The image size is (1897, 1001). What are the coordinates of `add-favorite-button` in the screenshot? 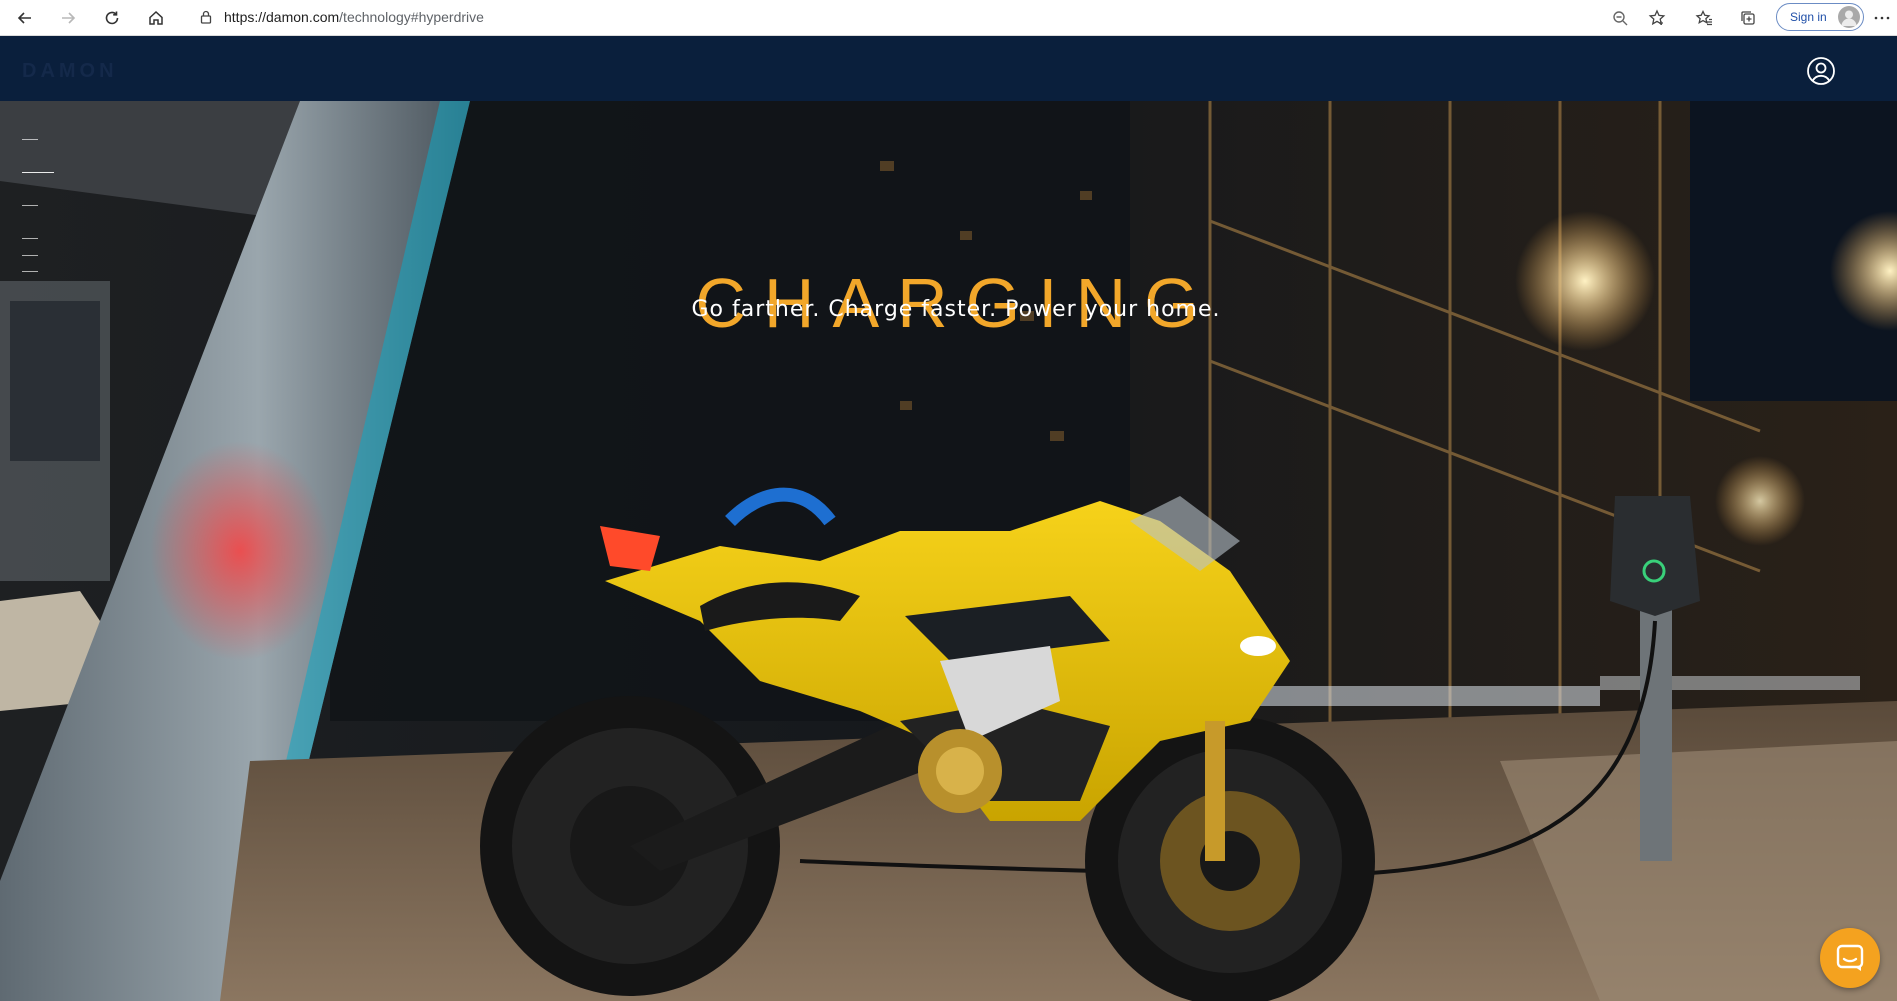 It's located at (1657, 18).